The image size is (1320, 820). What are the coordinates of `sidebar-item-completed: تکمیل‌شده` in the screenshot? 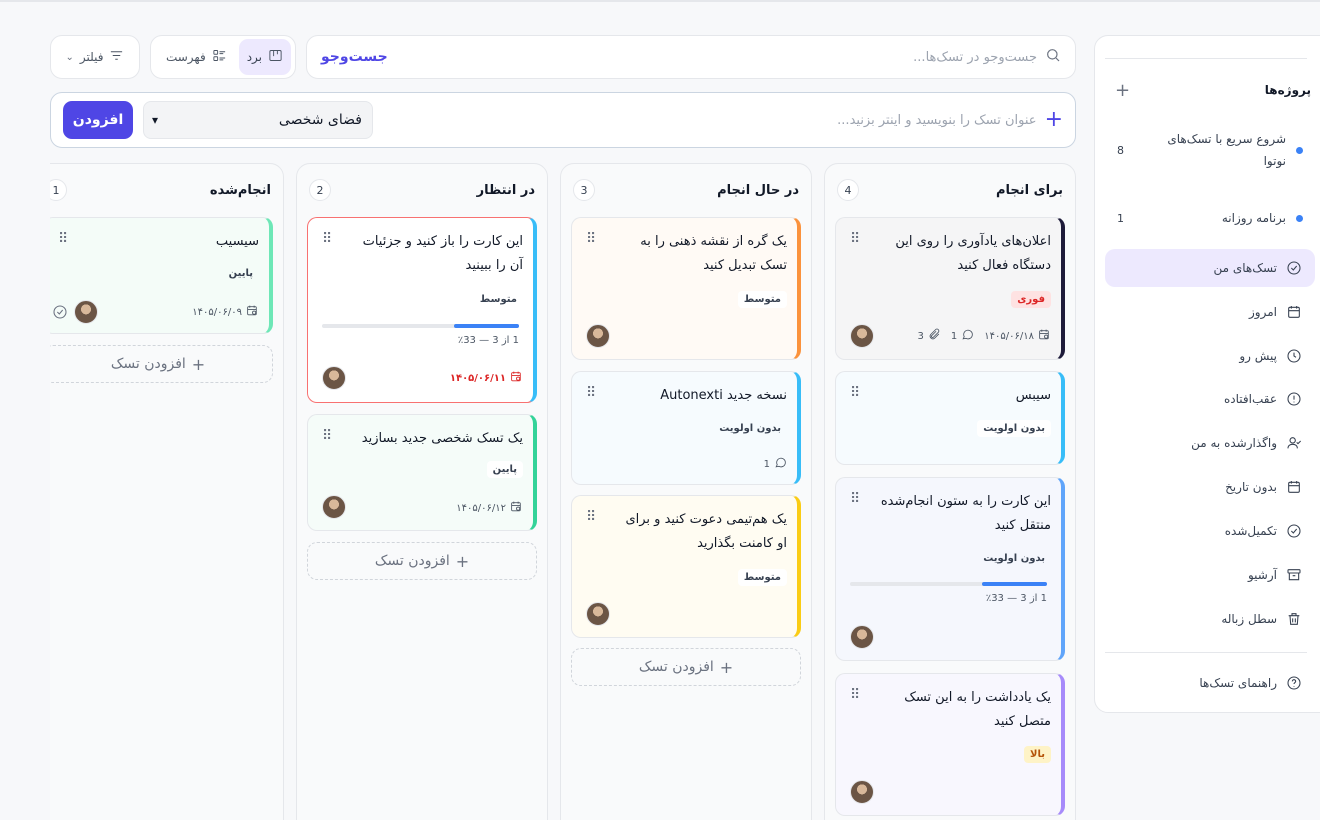 It's located at (1210, 531).